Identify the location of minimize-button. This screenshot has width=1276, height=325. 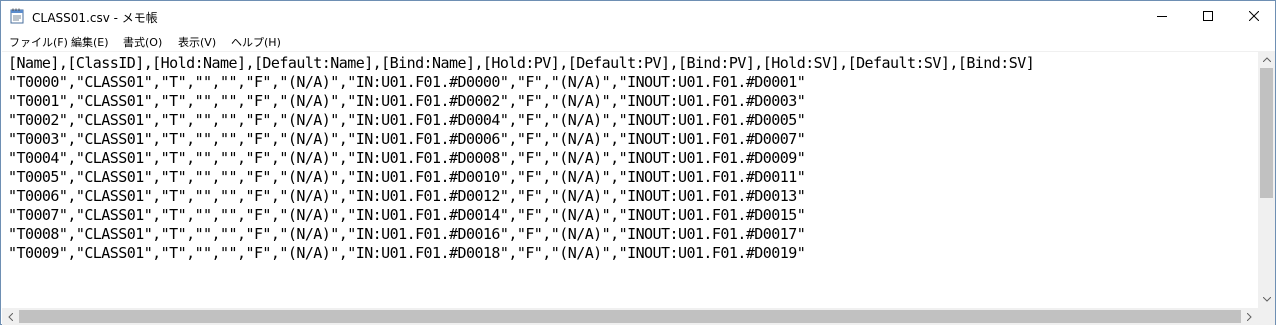
(1162, 16).